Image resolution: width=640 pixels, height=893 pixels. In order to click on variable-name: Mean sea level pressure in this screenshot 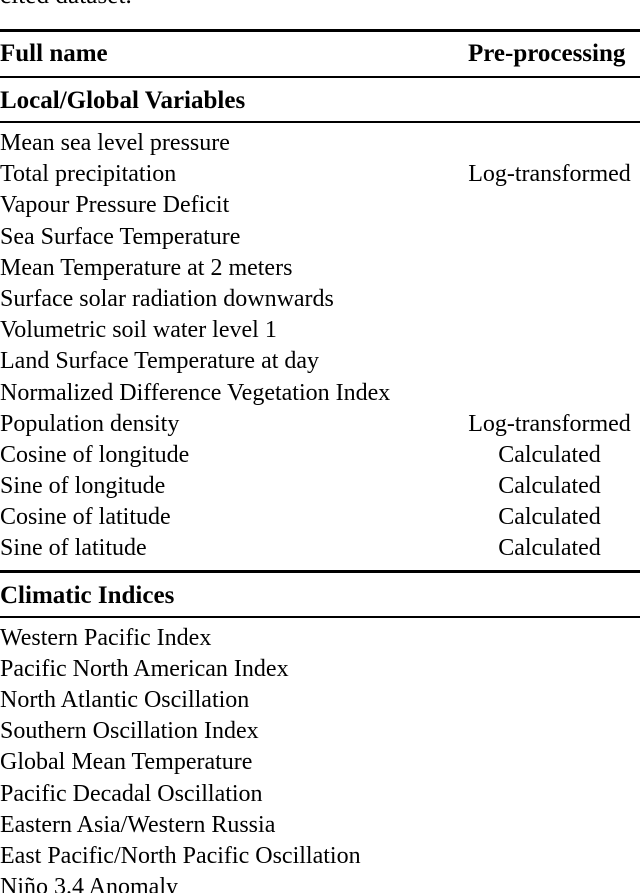, I will do `click(115, 143)`.